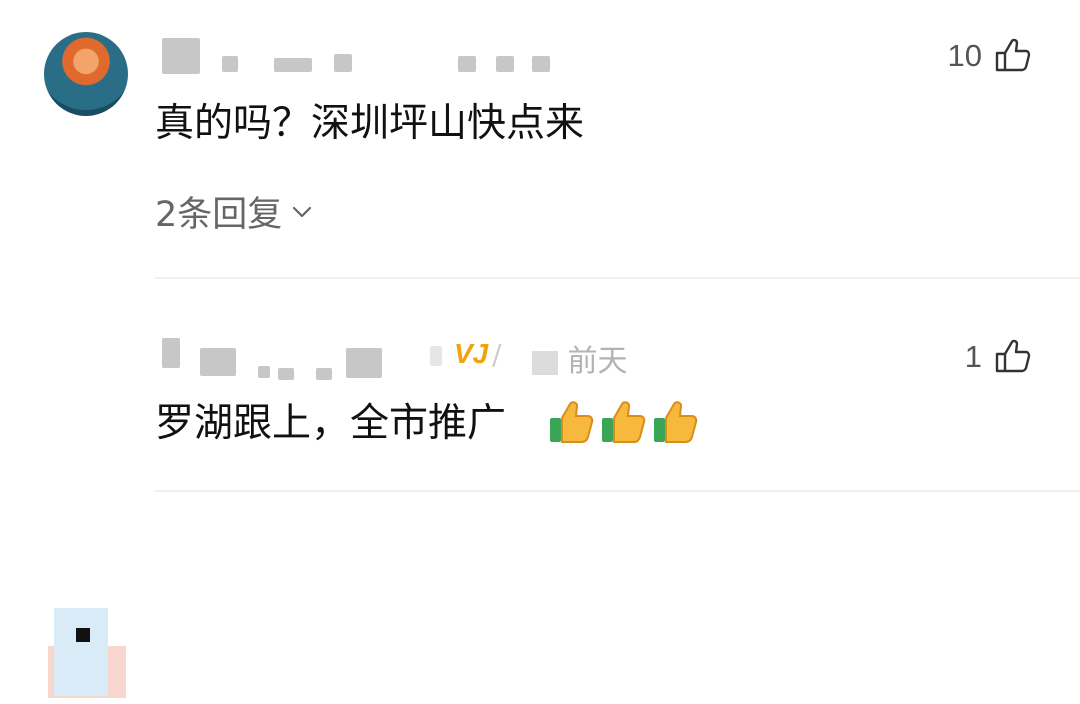  Describe the element at coordinates (964, 55) in the screenshot. I see `like-count: 10` at that location.